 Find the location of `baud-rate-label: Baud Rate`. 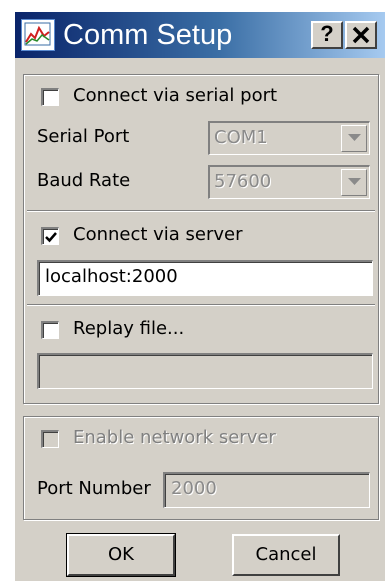

baud-rate-label: Baud Rate is located at coordinates (84, 180).